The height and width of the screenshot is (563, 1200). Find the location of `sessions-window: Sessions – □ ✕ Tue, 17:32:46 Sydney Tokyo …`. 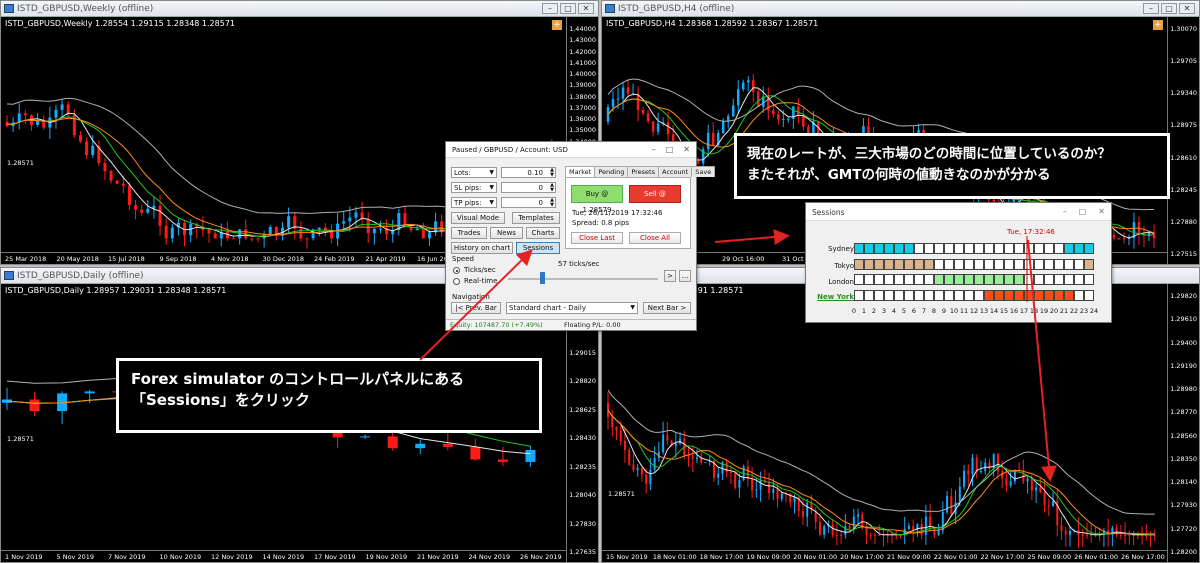

sessions-window: Sessions – □ ✕ Tue, 17:32:46 Sydney Tokyo … is located at coordinates (958, 262).